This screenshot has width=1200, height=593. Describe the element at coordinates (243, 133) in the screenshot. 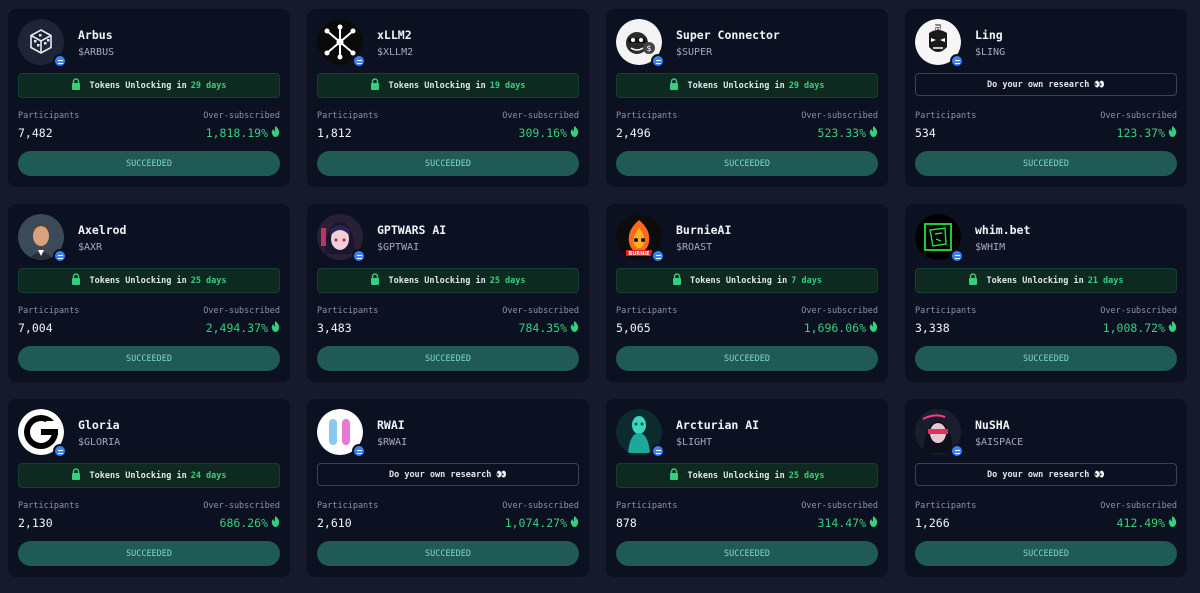

I see `oversubscribed-value: 1,818.19%` at that location.